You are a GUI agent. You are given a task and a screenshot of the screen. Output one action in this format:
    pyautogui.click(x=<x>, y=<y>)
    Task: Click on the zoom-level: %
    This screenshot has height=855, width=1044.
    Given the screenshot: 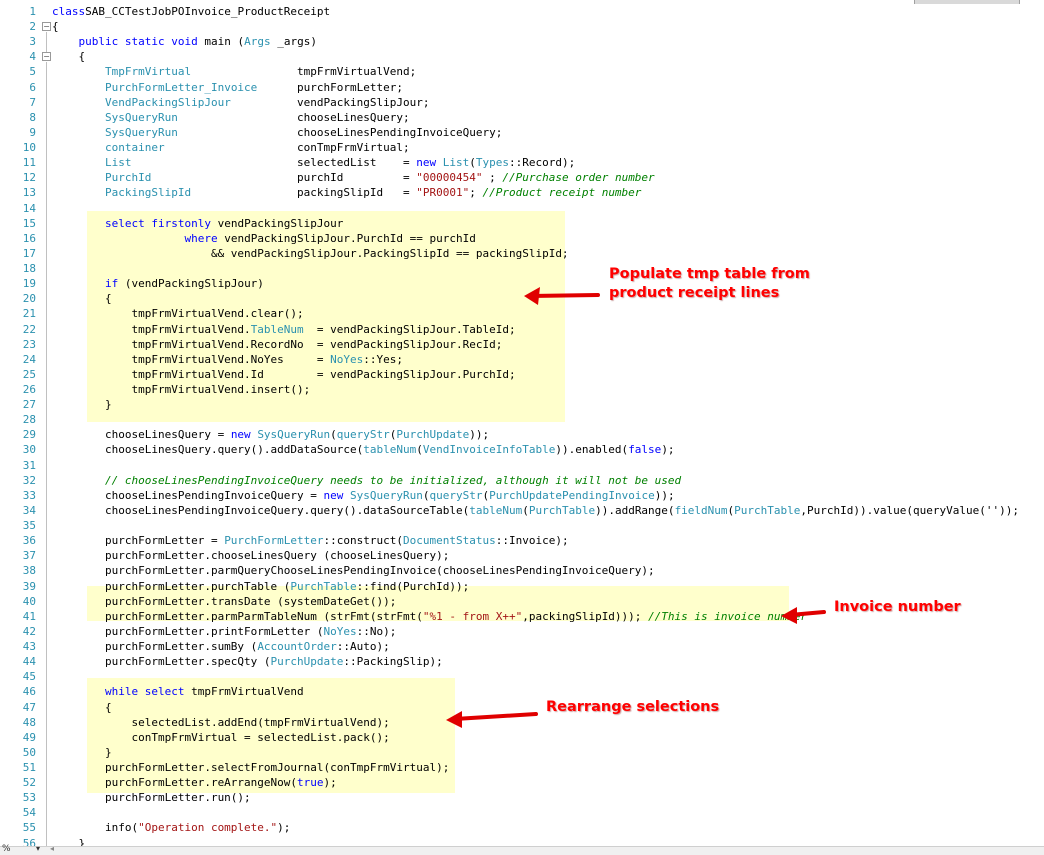 What is the action you would take?
    pyautogui.click(x=6, y=849)
    